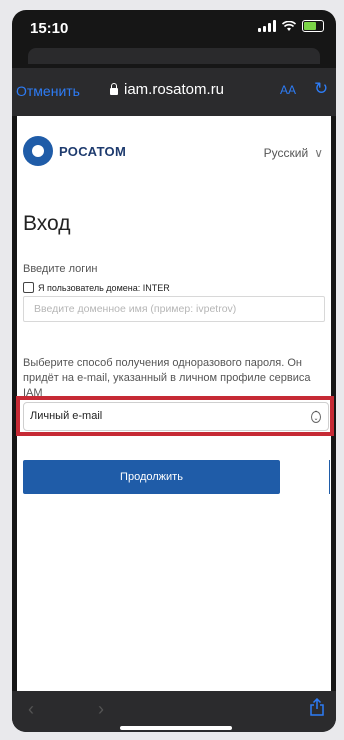  I want to click on chevron-down-icon: ∨, so click(318, 153).